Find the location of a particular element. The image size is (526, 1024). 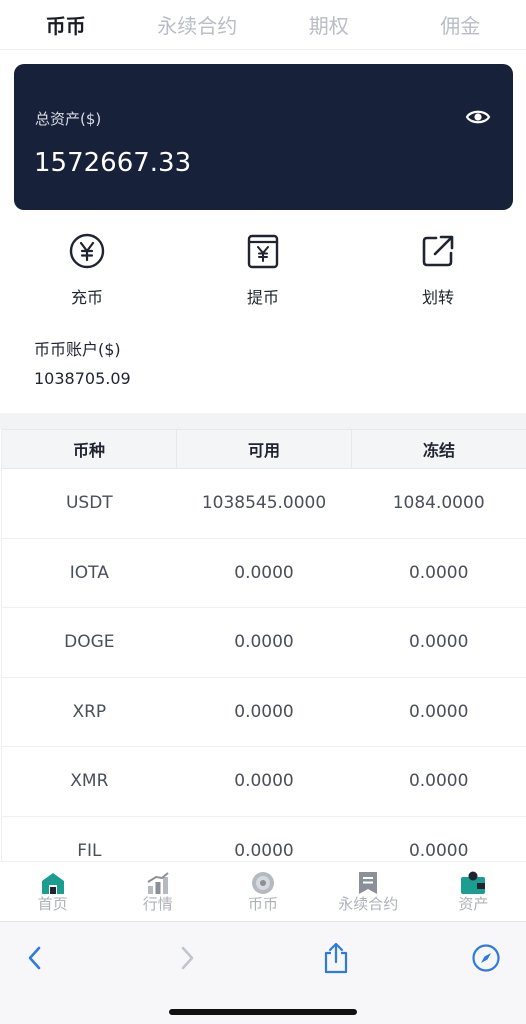

table-header: 币种 可用 冻结 is located at coordinates (264, 449).